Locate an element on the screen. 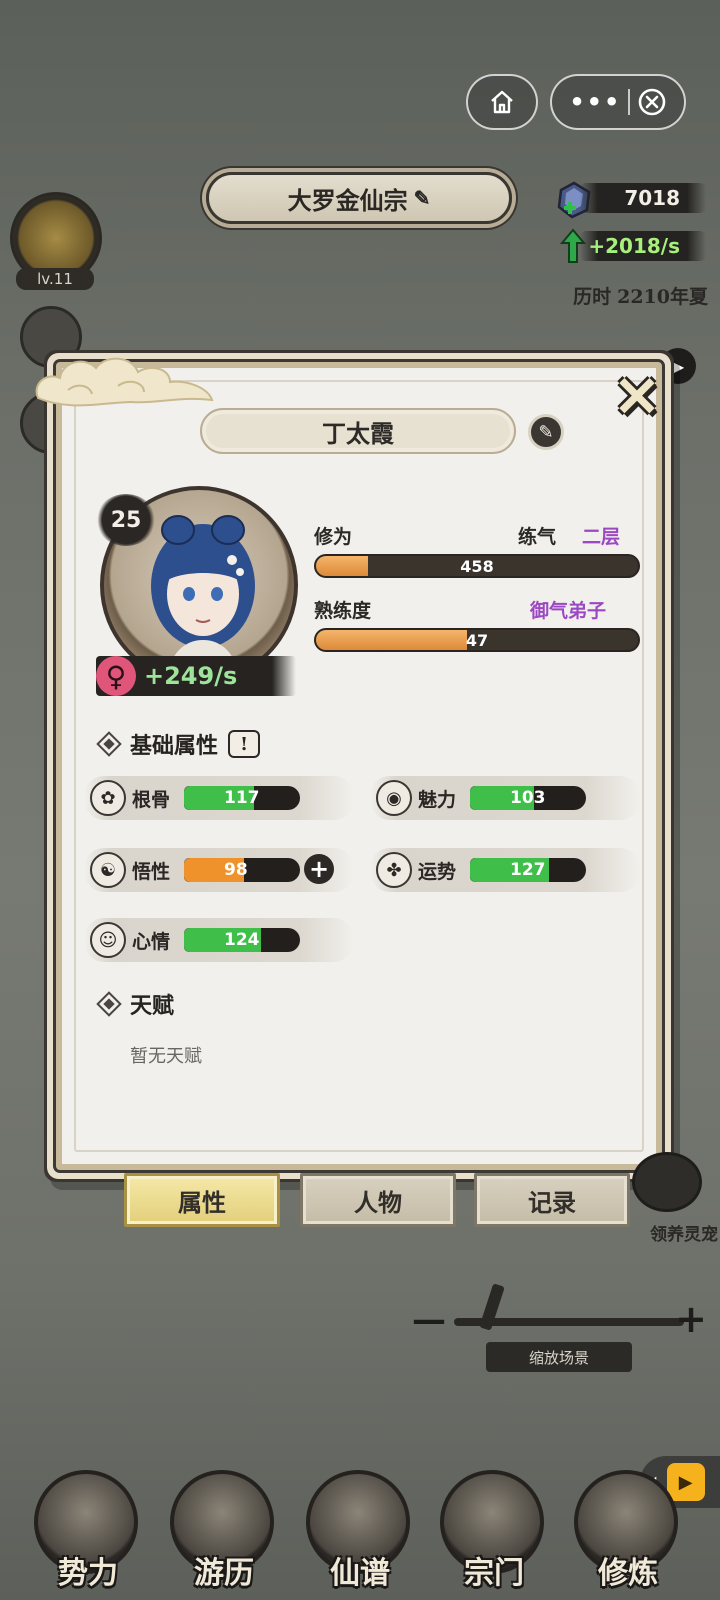  nav-sect: 宗门 is located at coordinates (494, 1533).